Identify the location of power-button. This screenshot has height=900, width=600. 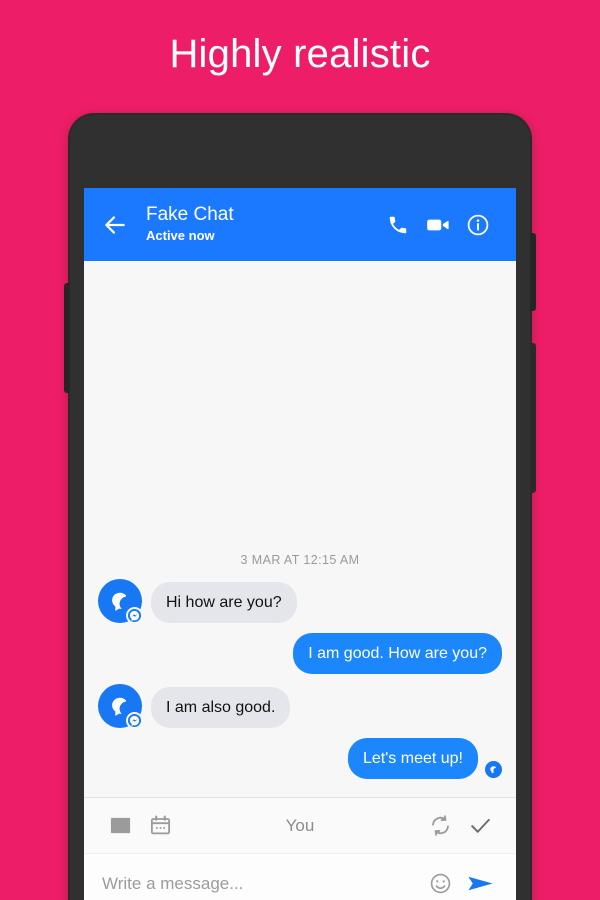
(533, 272).